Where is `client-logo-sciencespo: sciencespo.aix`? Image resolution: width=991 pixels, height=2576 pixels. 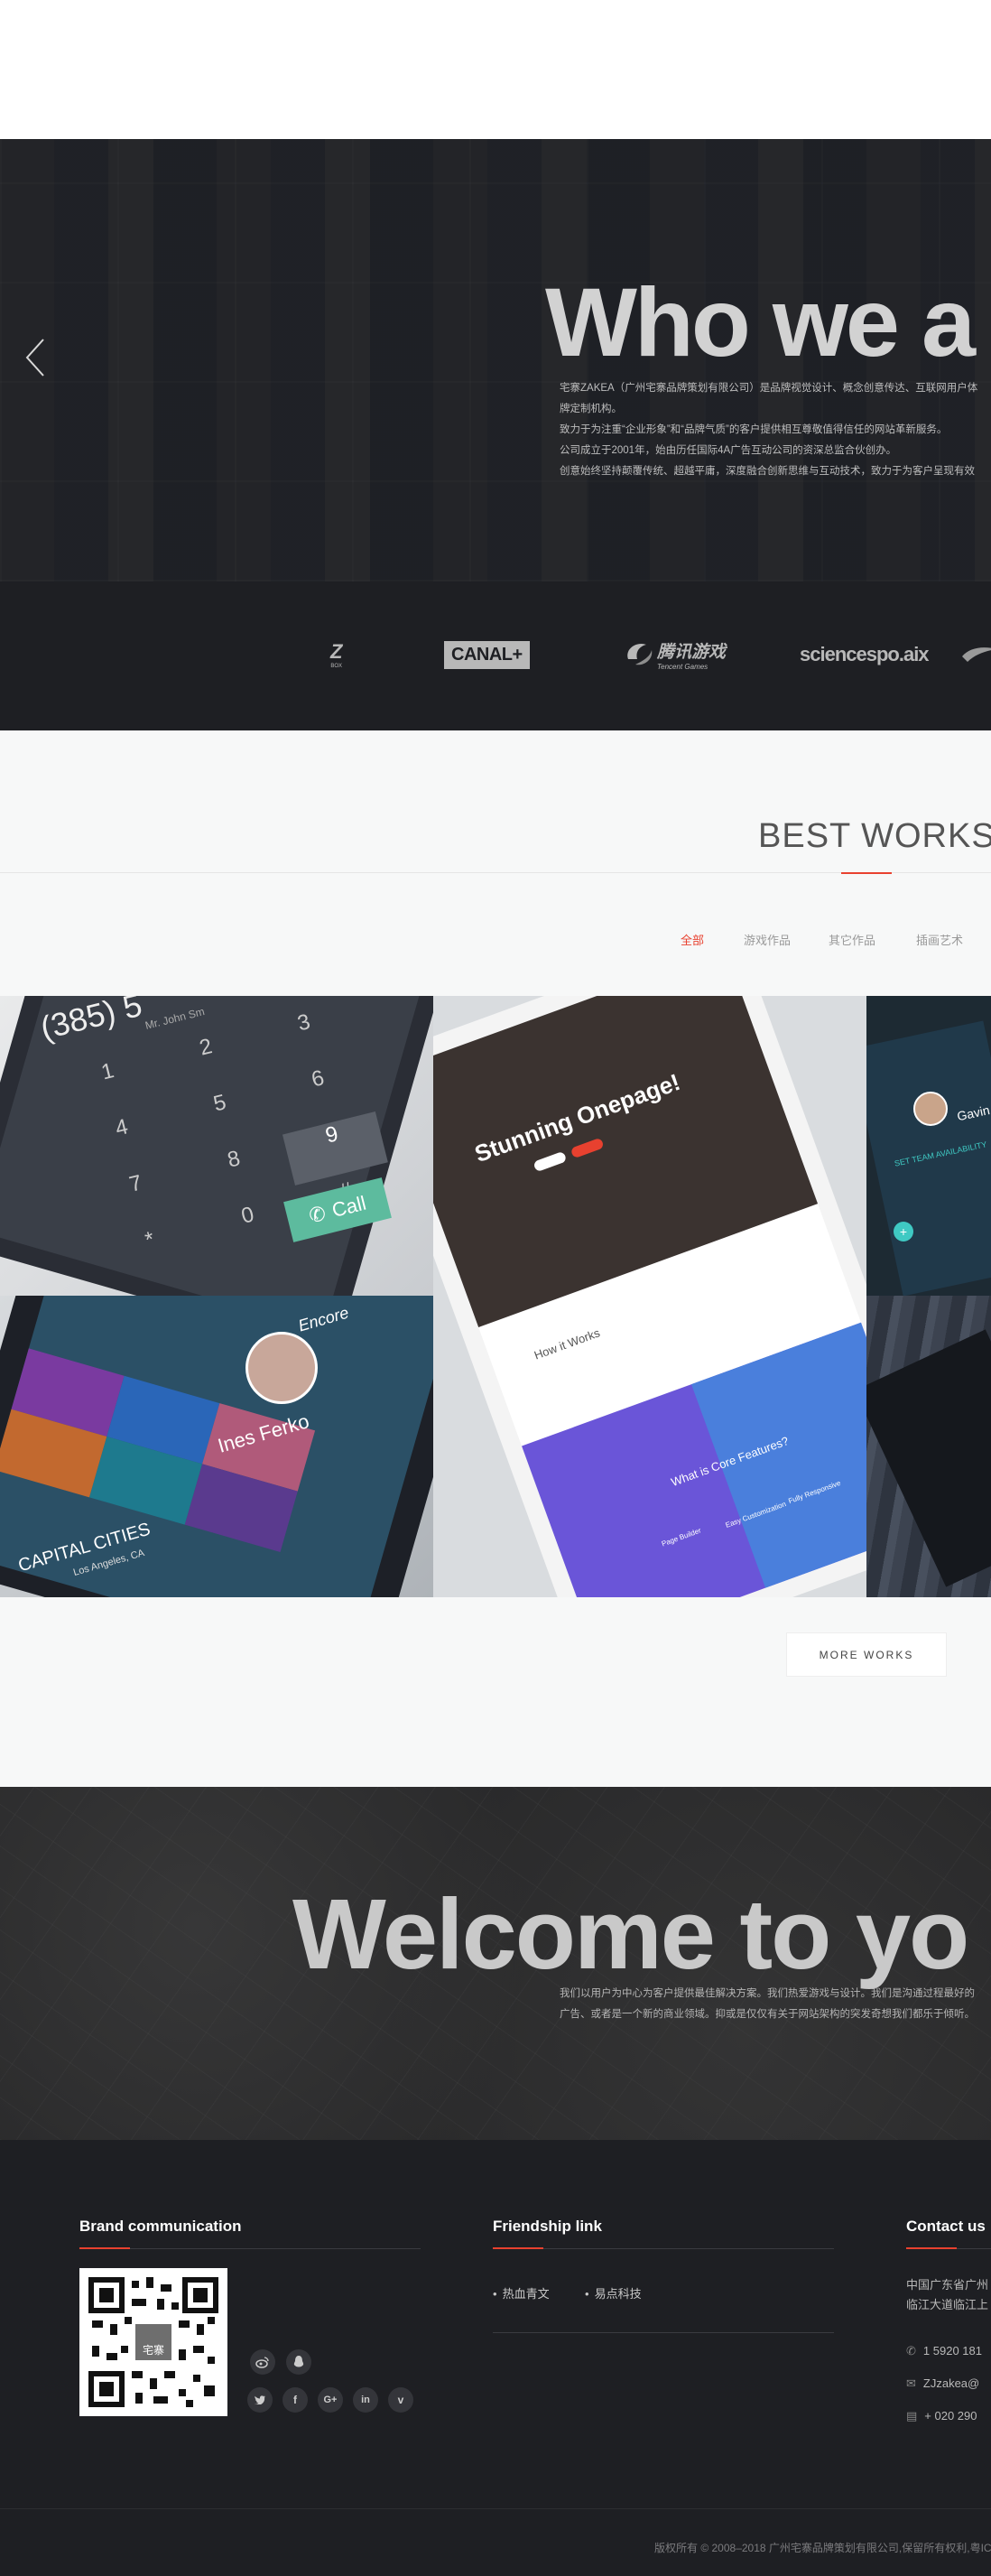
client-logo-sciencespo: sciencespo.aix is located at coordinates (865, 655).